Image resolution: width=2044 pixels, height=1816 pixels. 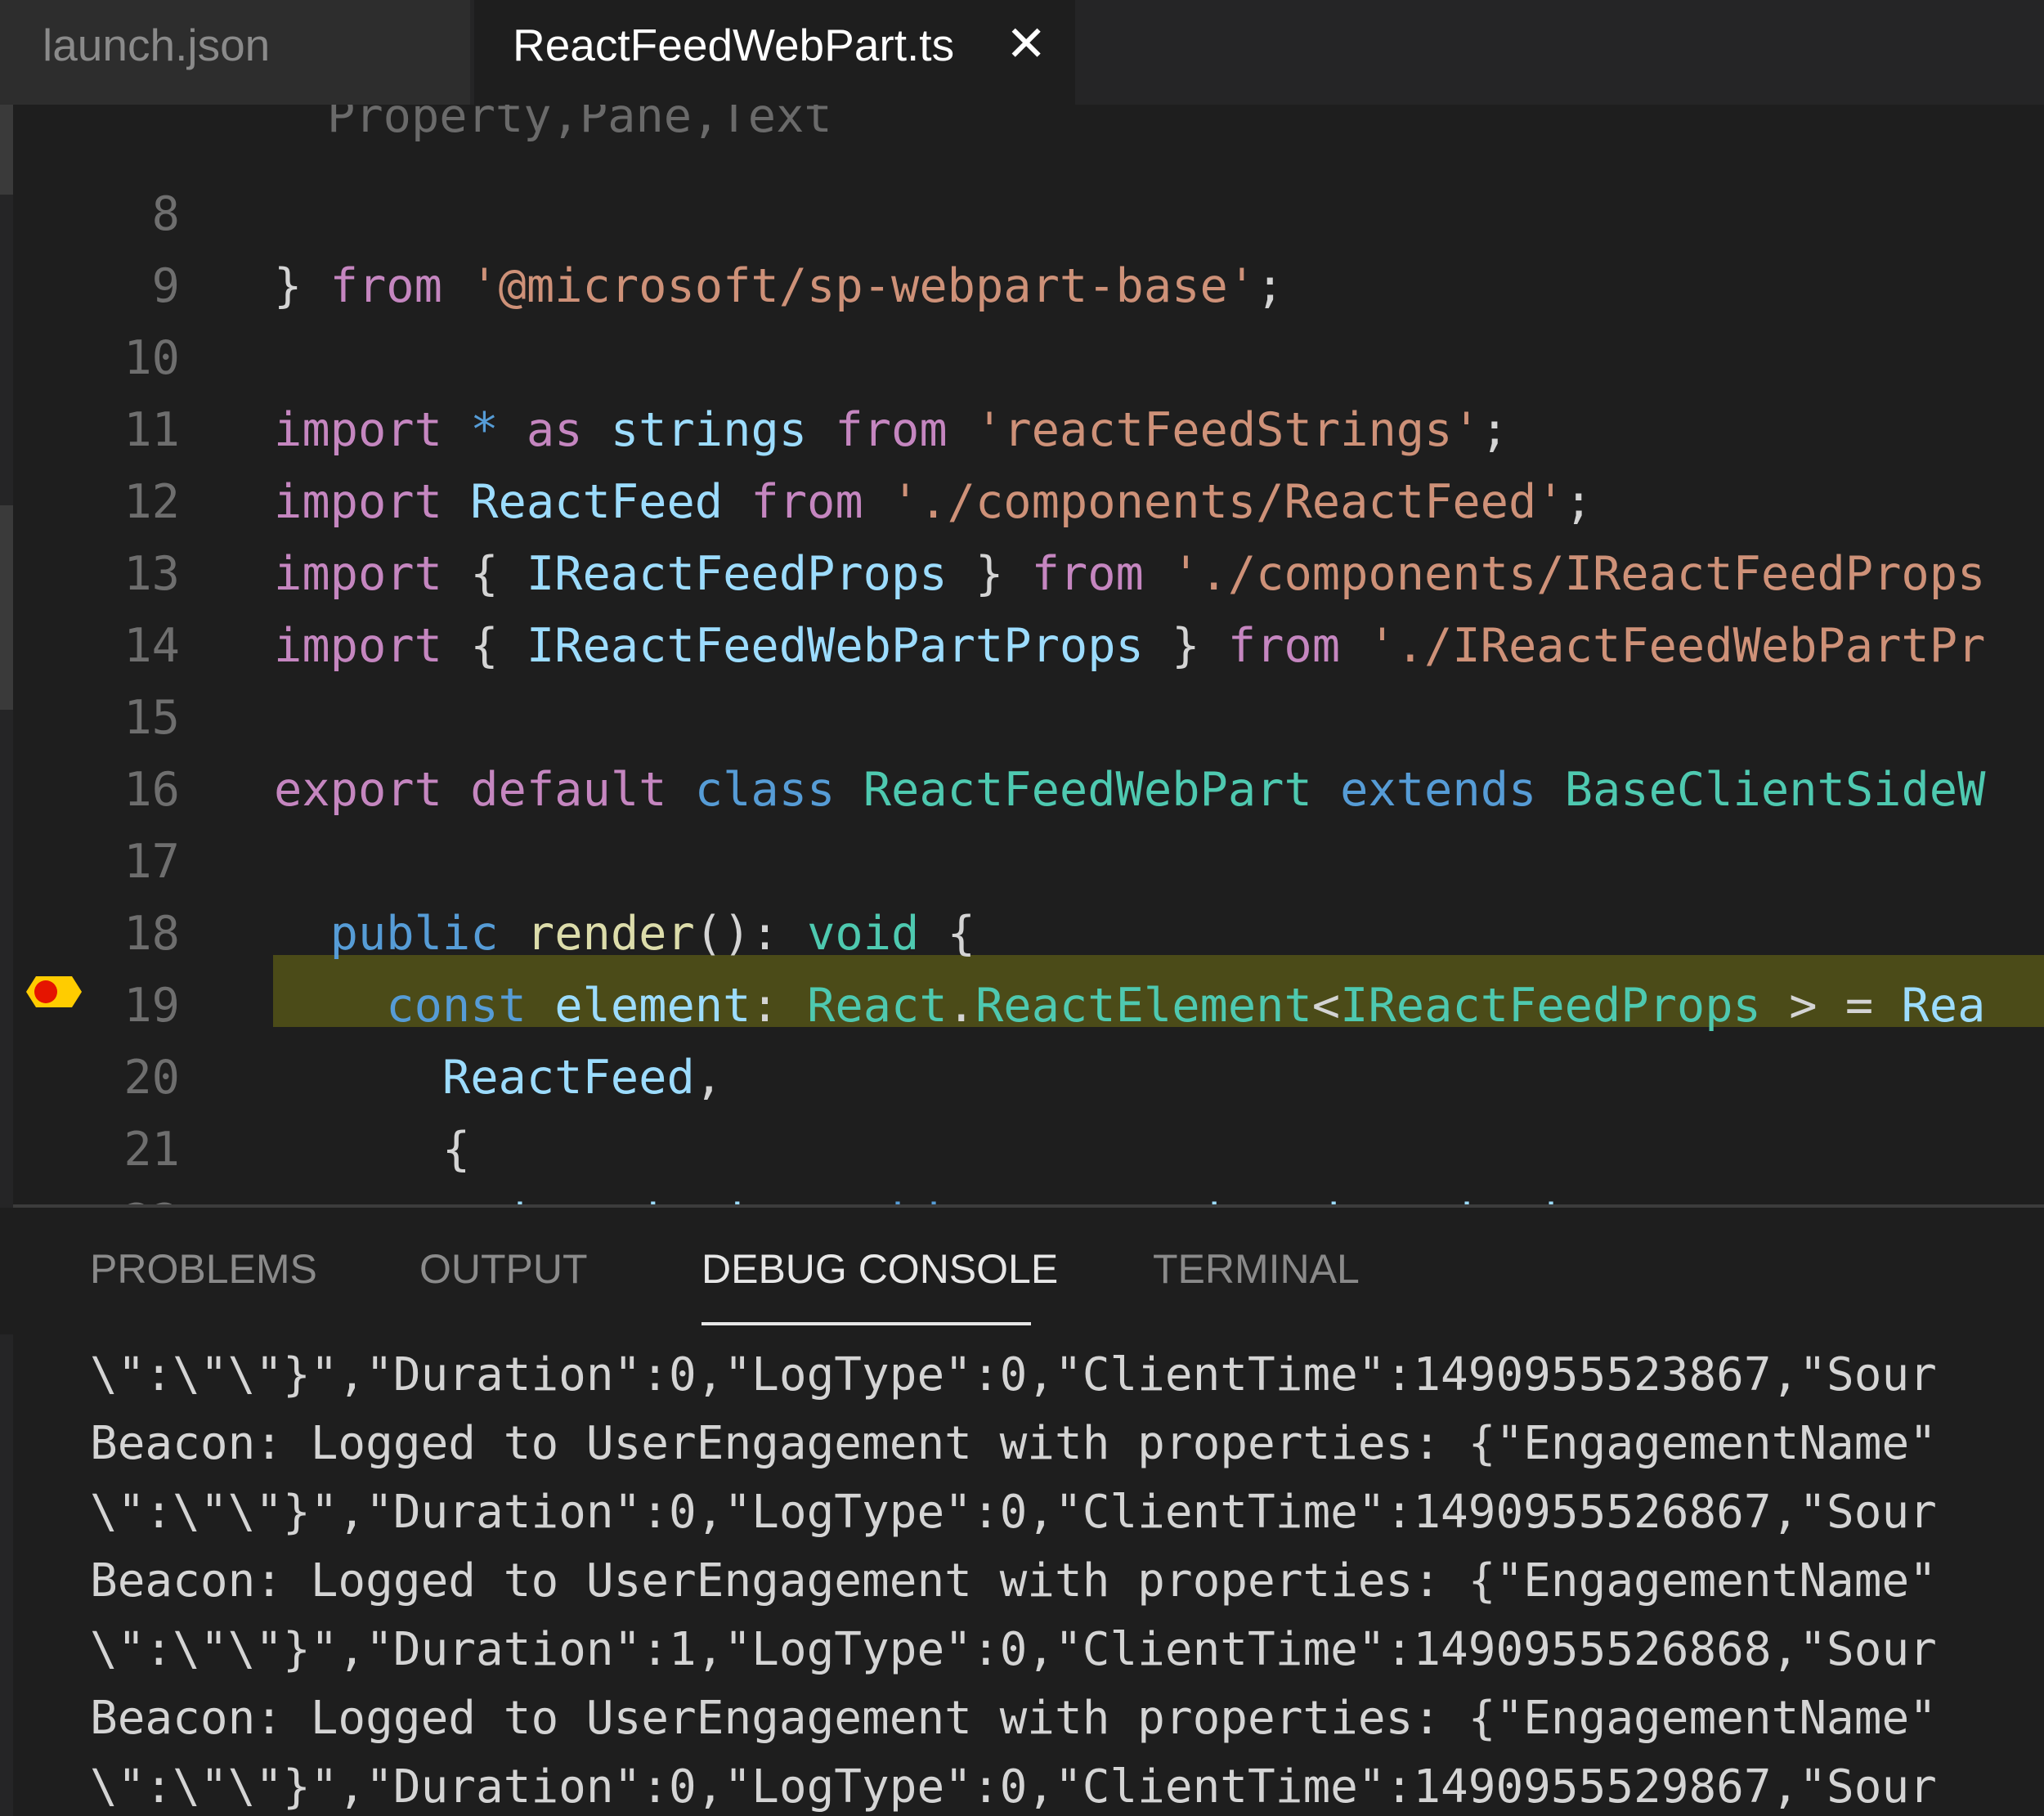 I want to click on tab-launch-json: launch.json, so click(x=235, y=52).